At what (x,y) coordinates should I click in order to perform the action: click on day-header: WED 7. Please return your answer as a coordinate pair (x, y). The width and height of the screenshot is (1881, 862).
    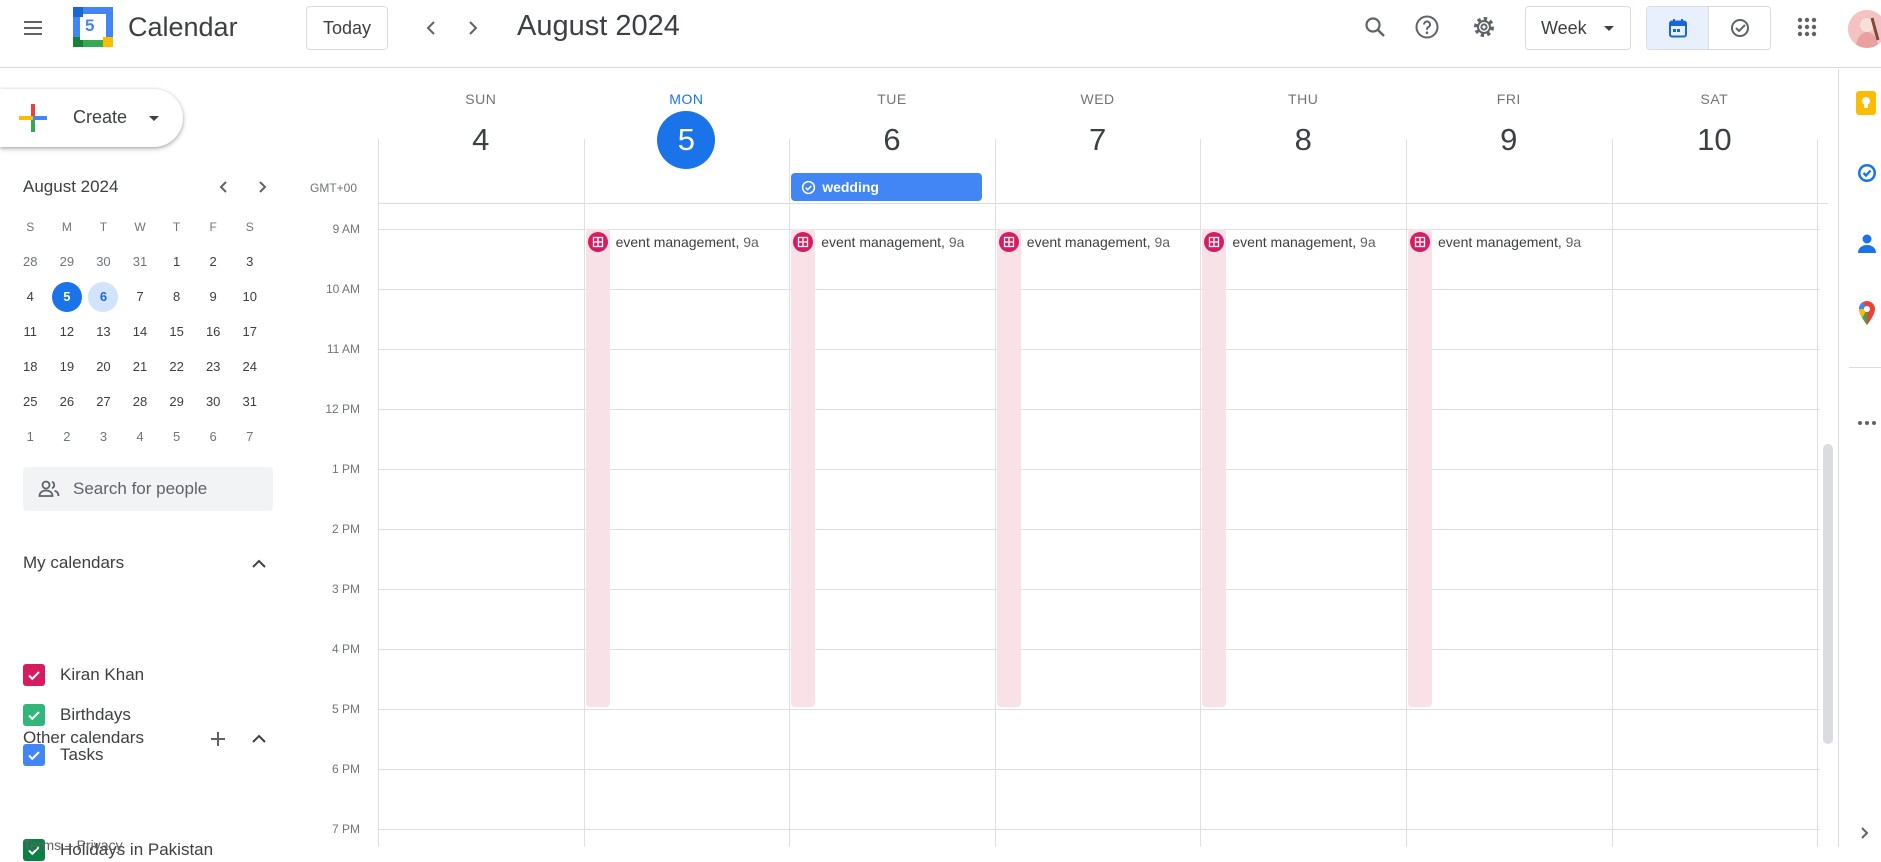
    Looking at the image, I should click on (1098, 119).